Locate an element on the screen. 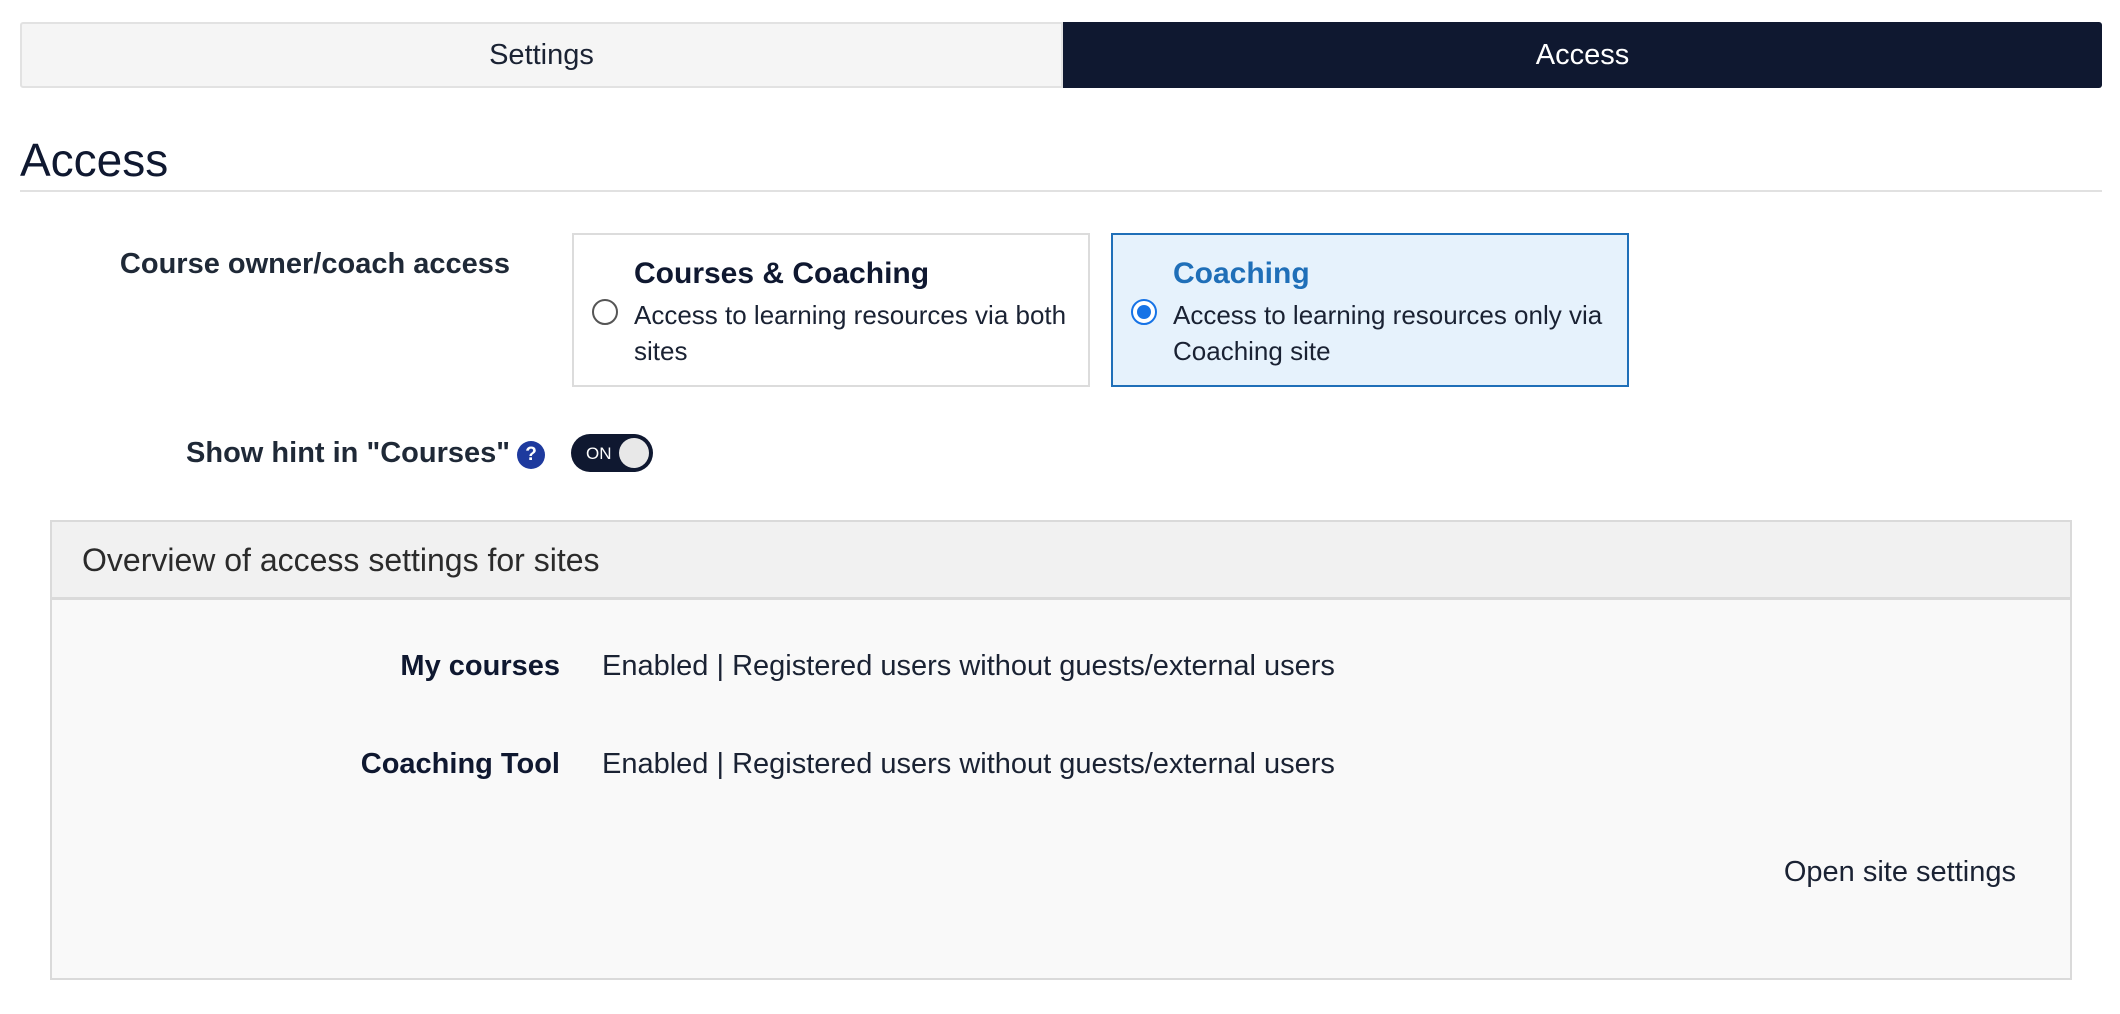  option-title: Courses & Coaching is located at coordinates (782, 273).